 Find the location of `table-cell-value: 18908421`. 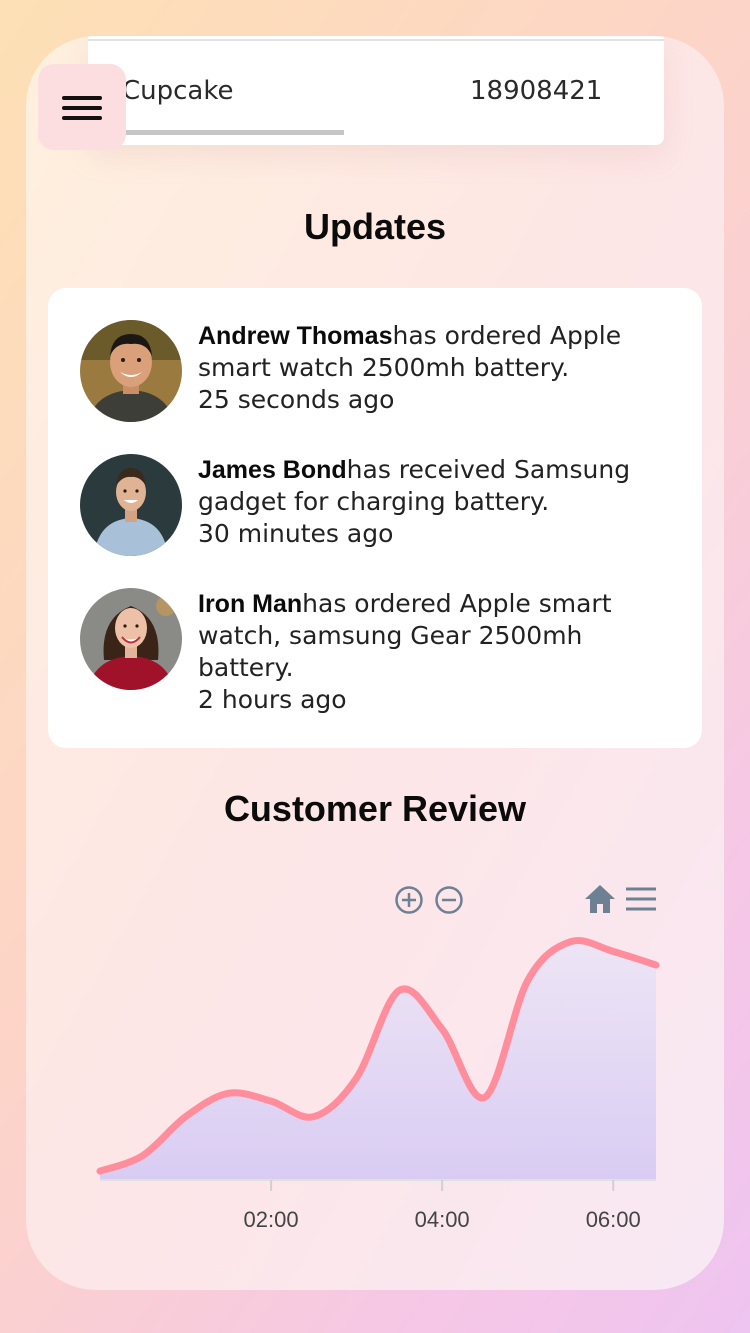

table-cell-value: 18908421 is located at coordinates (536, 91).